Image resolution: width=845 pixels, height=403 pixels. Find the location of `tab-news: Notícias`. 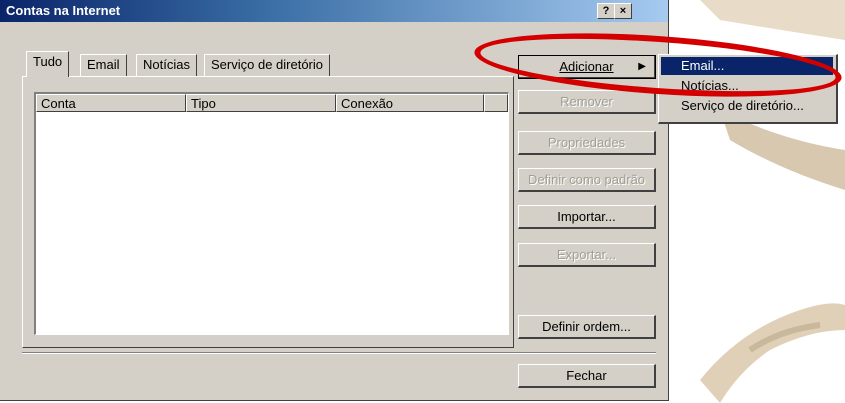

tab-news: Notícias is located at coordinates (166, 65).